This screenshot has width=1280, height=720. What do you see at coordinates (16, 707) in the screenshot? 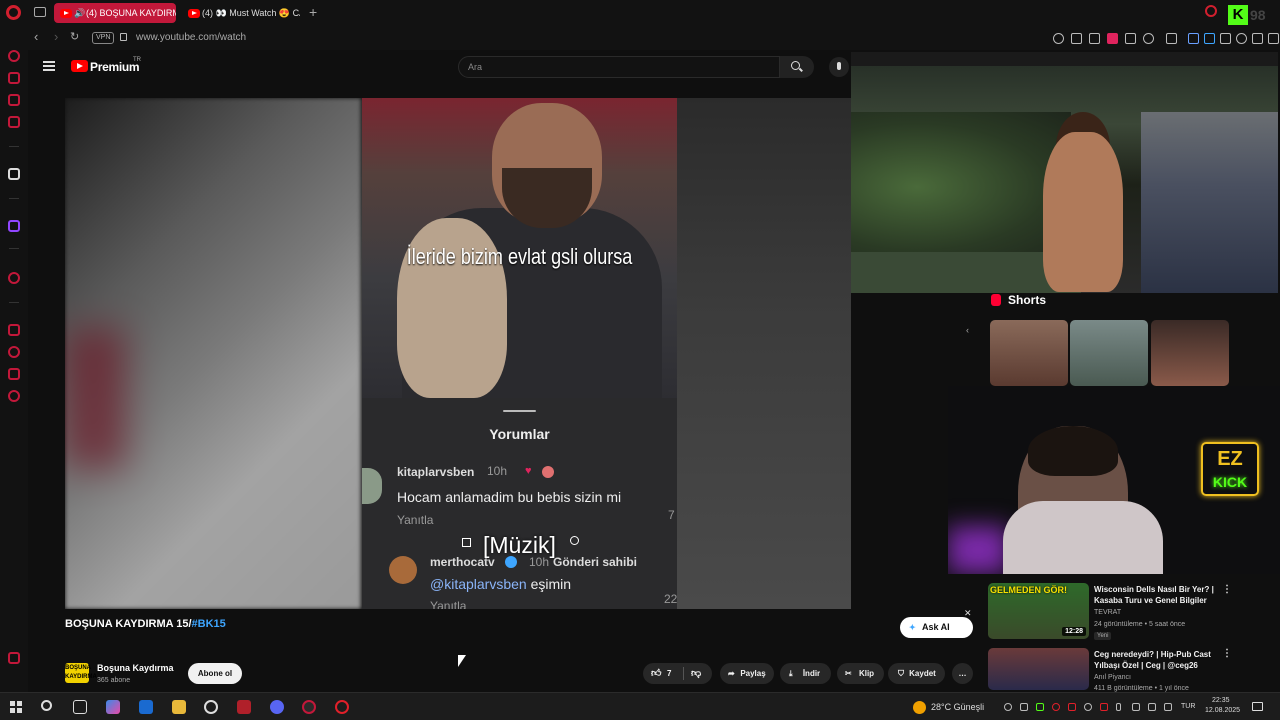
I see `windows-start-icon` at bounding box center [16, 707].